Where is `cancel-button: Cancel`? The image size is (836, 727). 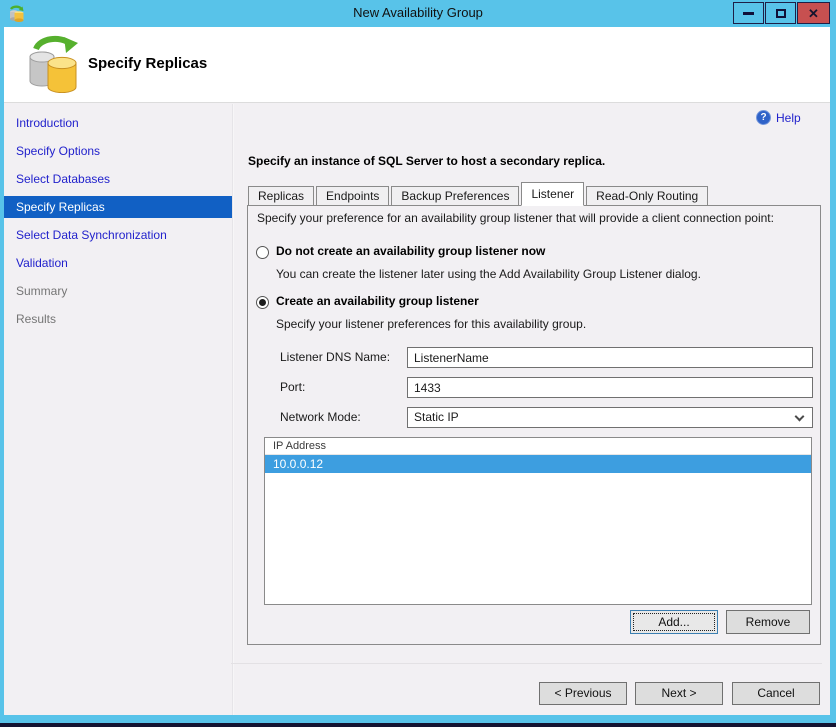
cancel-button: Cancel is located at coordinates (776, 693).